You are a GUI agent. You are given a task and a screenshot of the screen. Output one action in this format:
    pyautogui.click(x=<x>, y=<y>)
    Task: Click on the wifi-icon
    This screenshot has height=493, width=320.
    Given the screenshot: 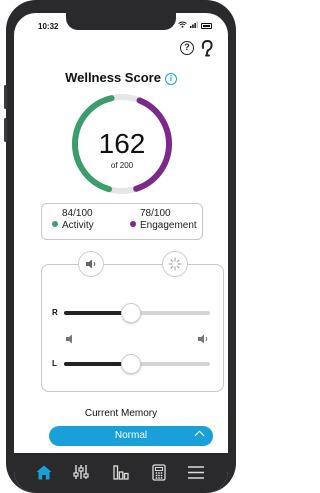 What is the action you would take?
    pyautogui.click(x=182, y=25)
    